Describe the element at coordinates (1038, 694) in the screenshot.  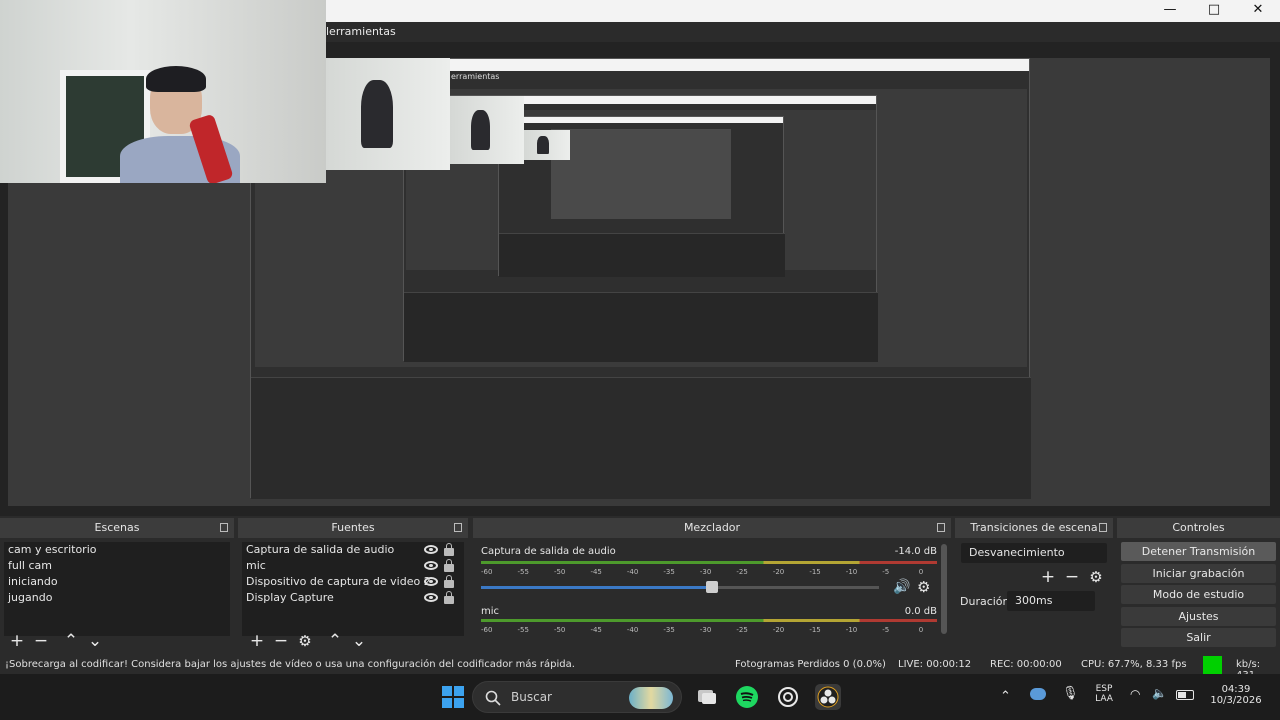
I see `cloud-icon` at that location.